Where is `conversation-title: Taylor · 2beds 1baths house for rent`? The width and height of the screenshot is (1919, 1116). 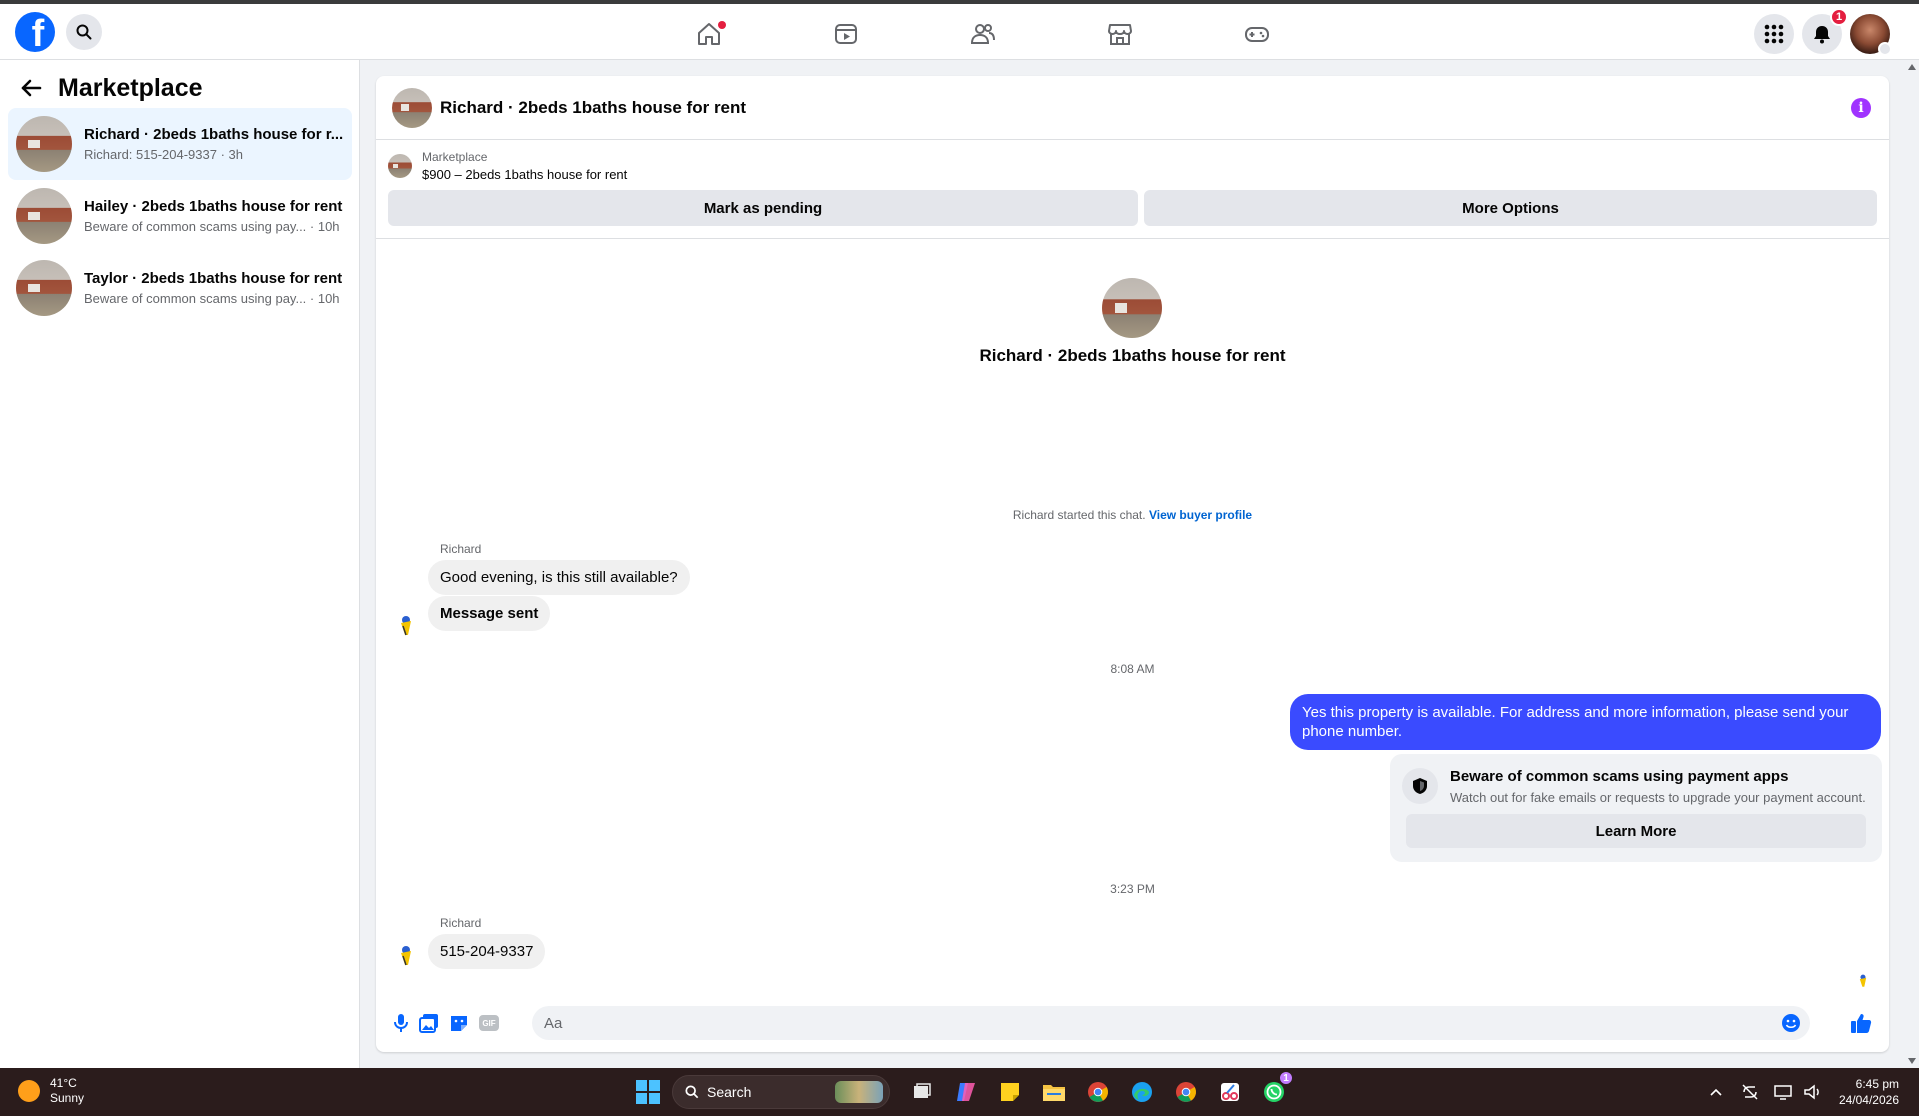 conversation-title: Taylor · 2beds 1baths house for rent is located at coordinates (213, 278).